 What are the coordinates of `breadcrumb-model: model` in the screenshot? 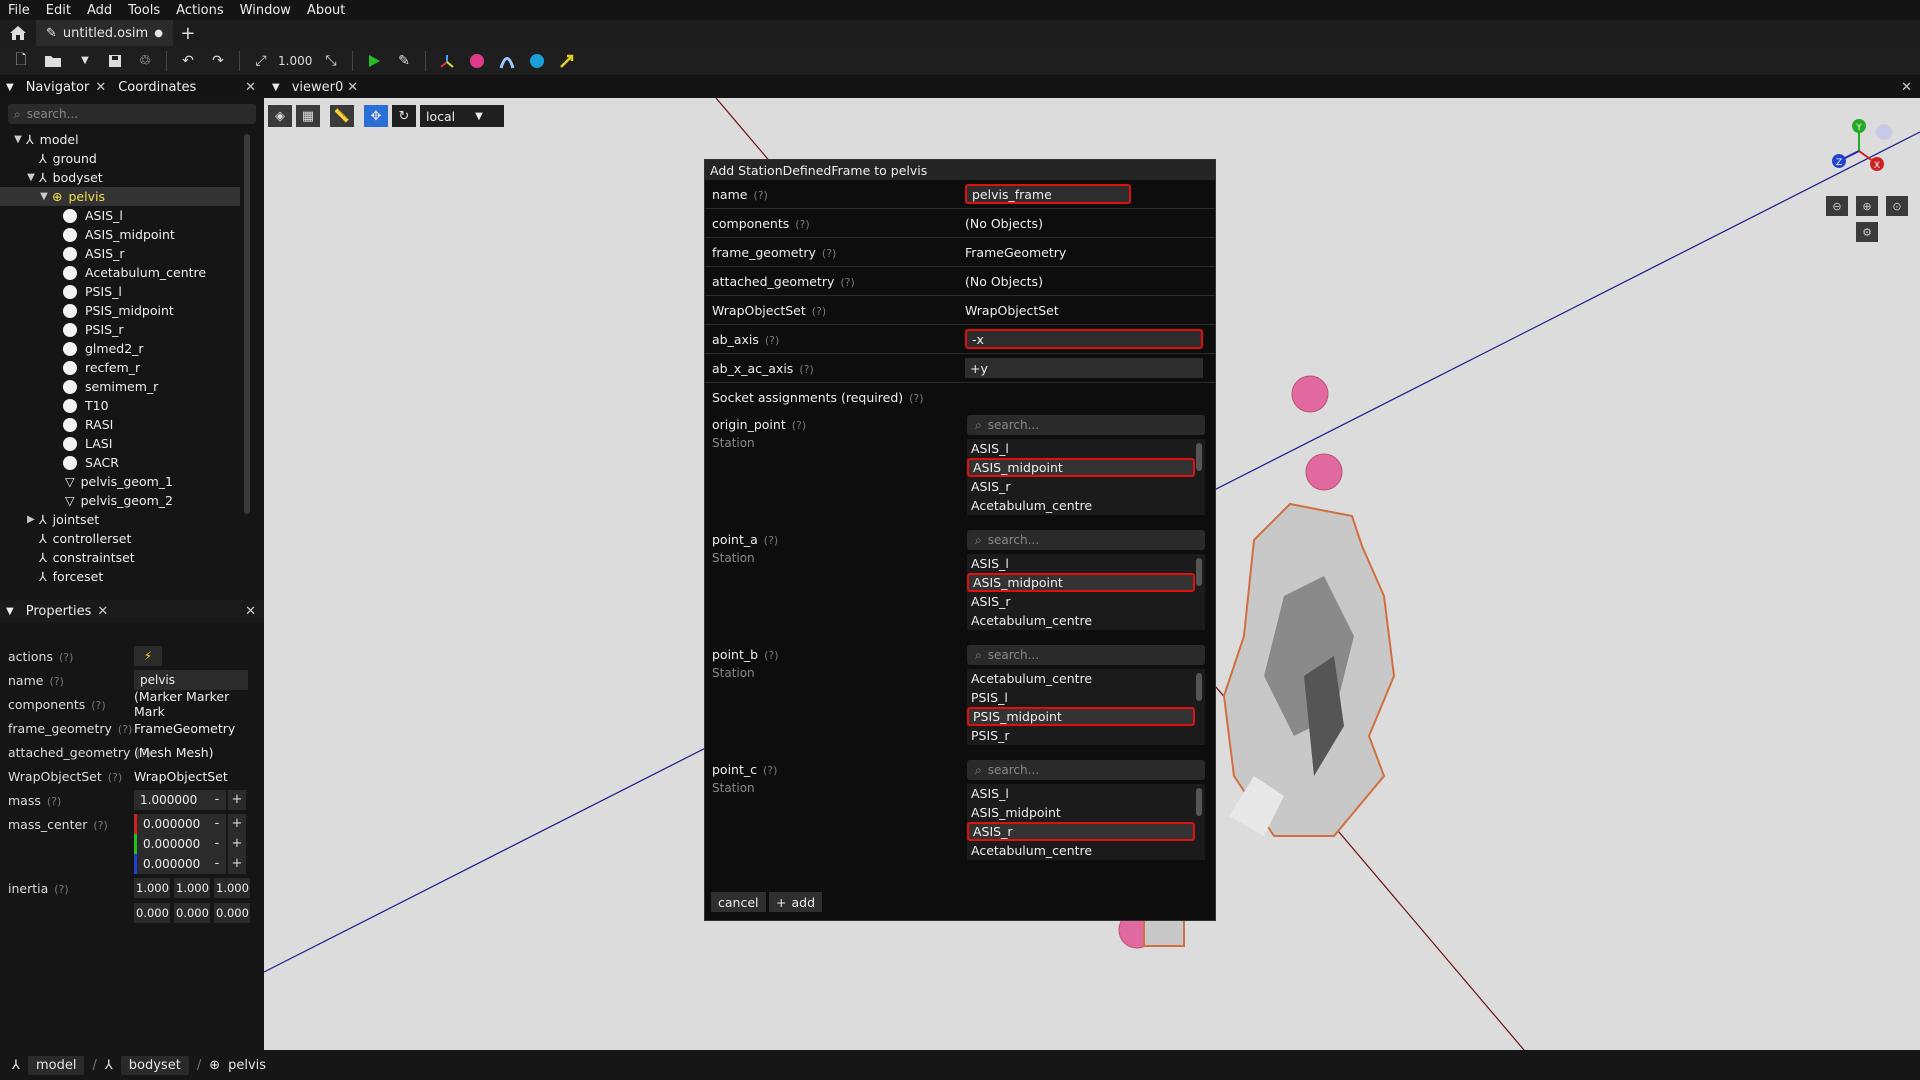 It's located at (56, 1065).